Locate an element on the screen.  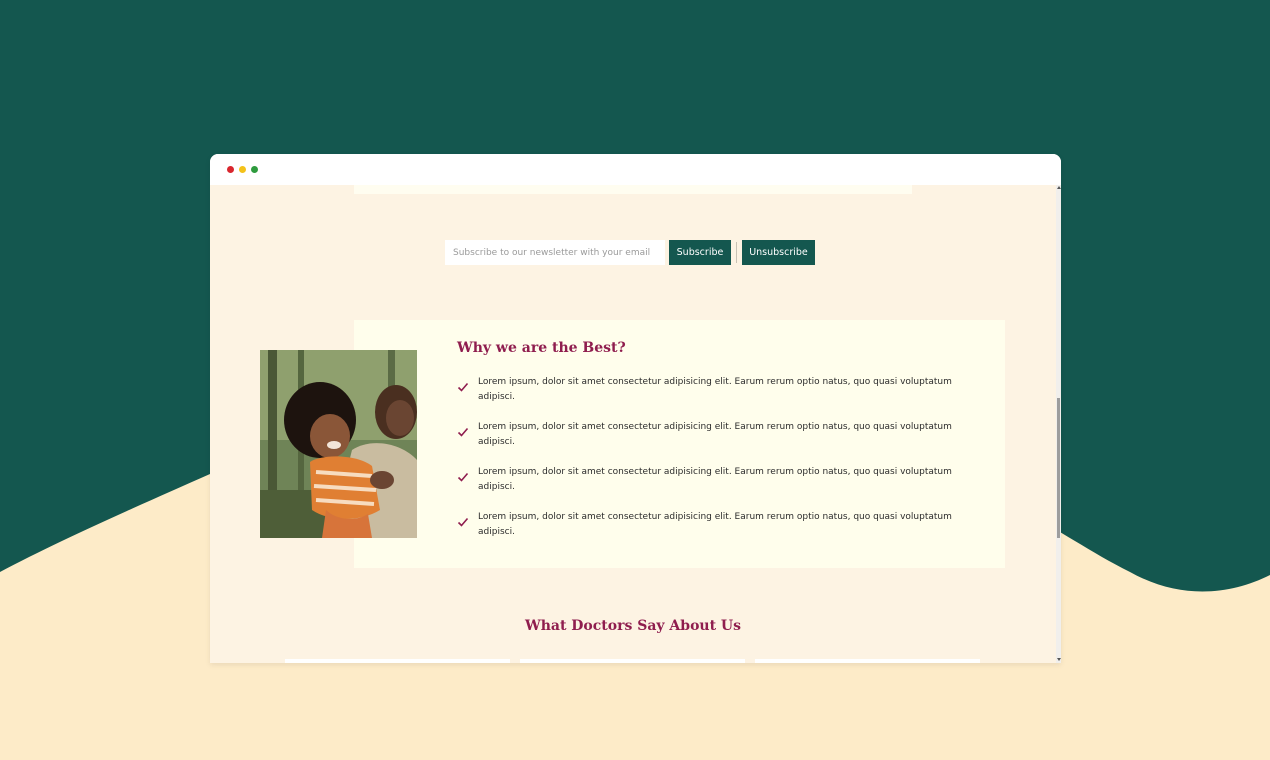
family-photo is located at coordinates (338, 444).